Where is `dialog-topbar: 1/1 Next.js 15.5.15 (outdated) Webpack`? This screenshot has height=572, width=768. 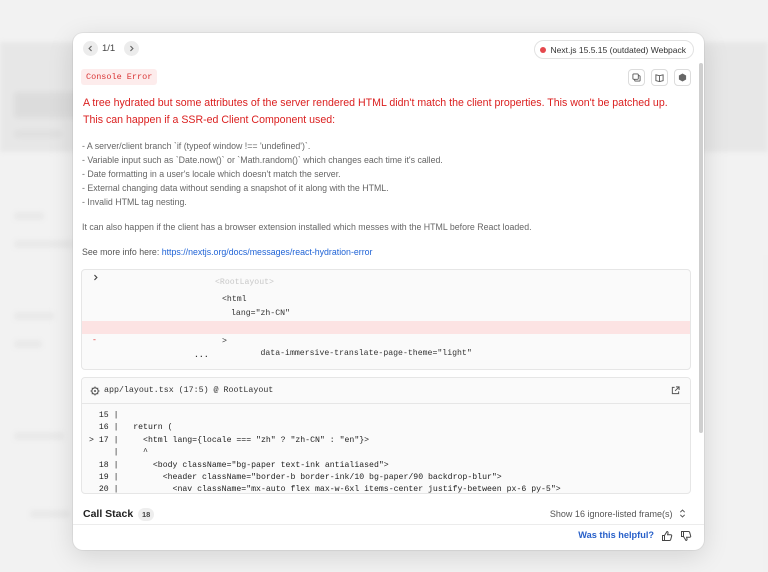
dialog-topbar: 1/1 Next.js 15.5.15 (outdated) Webpack is located at coordinates (388, 49).